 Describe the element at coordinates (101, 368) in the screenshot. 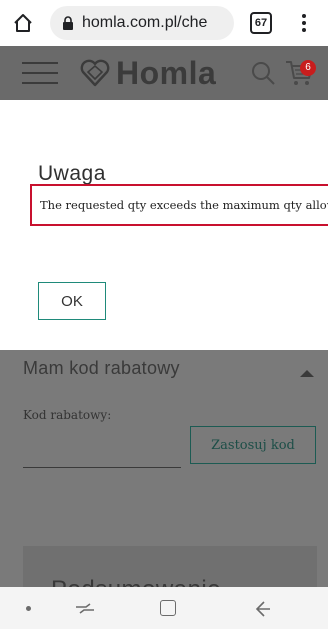

I see `coupon-section-heading: Mam kod rabatowy` at that location.